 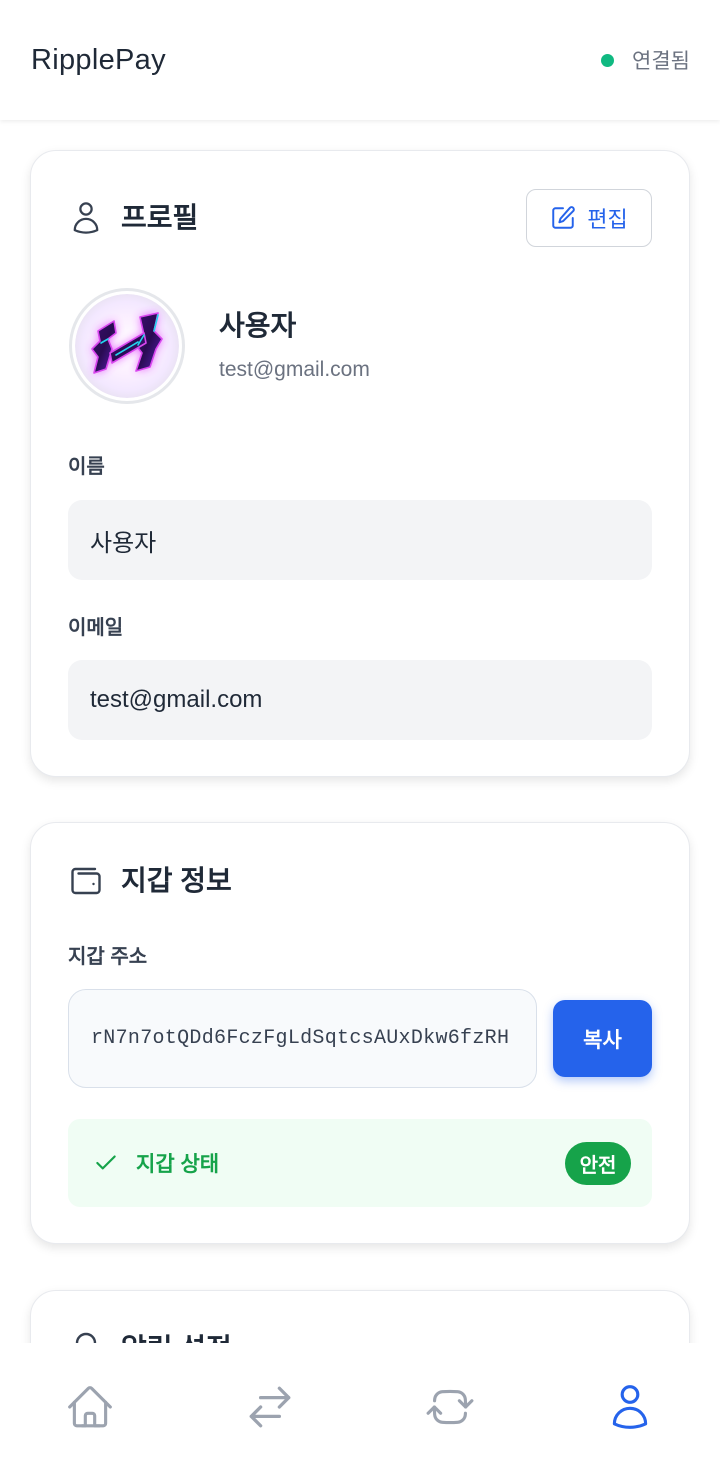 I want to click on avatar, so click(x=127, y=346).